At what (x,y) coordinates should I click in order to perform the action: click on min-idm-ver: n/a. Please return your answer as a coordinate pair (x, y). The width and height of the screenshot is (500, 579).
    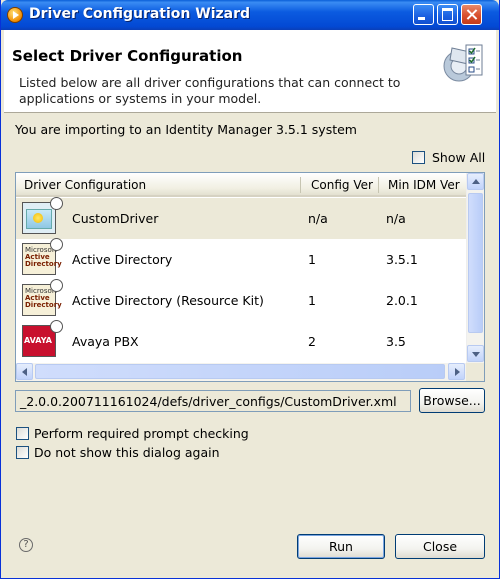
    Looking at the image, I should click on (396, 218).